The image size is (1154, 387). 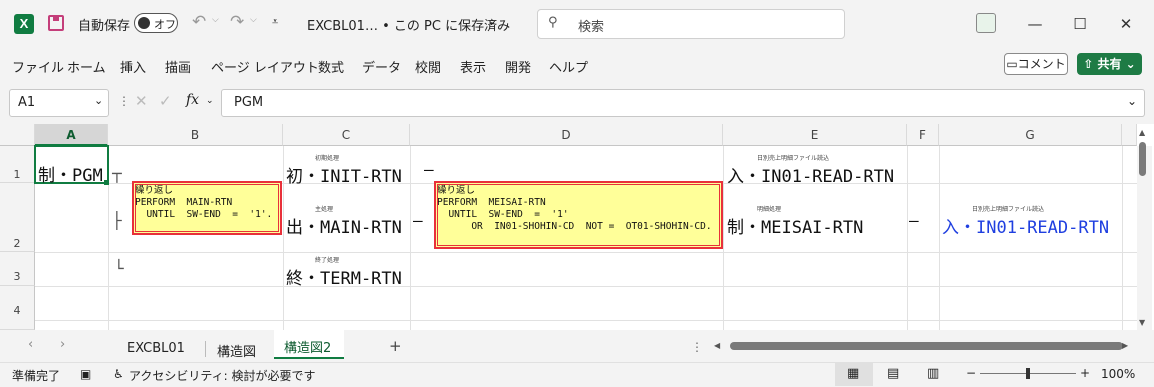 I want to click on cell-a1: 制・PGM, so click(x=70, y=173).